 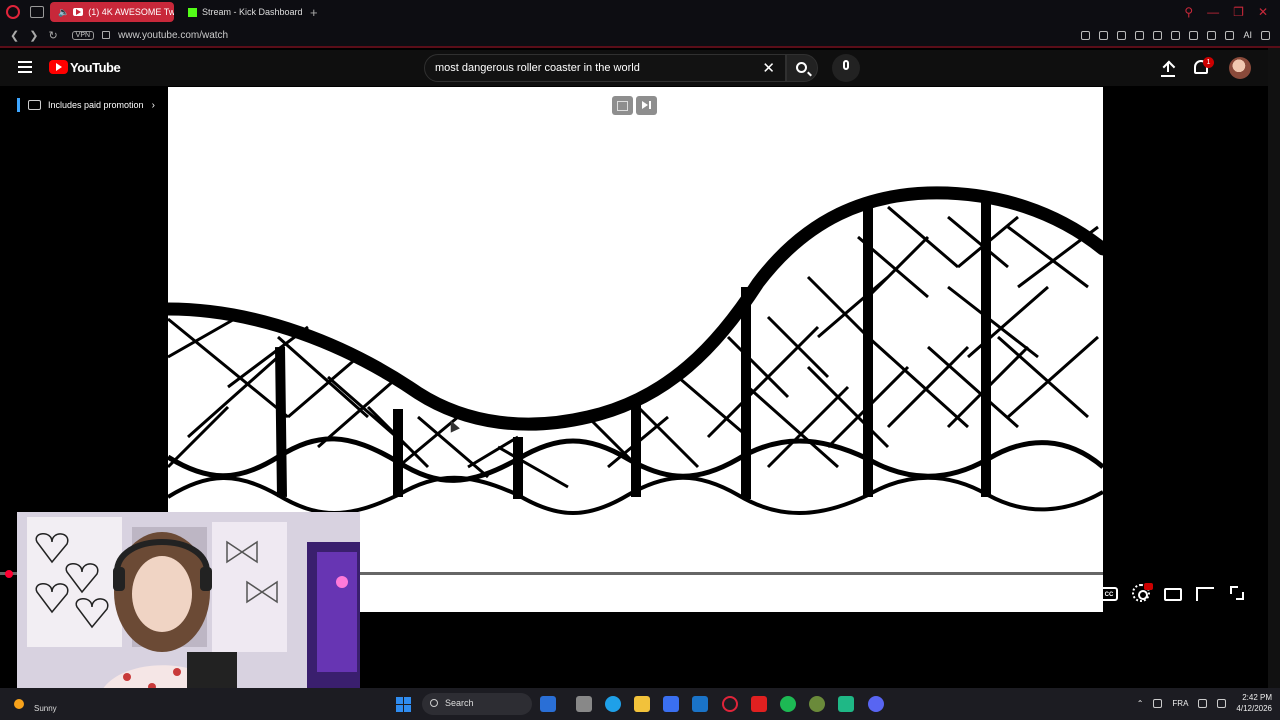 What do you see at coordinates (45, 708) in the screenshot?
I see `weather-label: Sunny` at bounding box center [45, 708].